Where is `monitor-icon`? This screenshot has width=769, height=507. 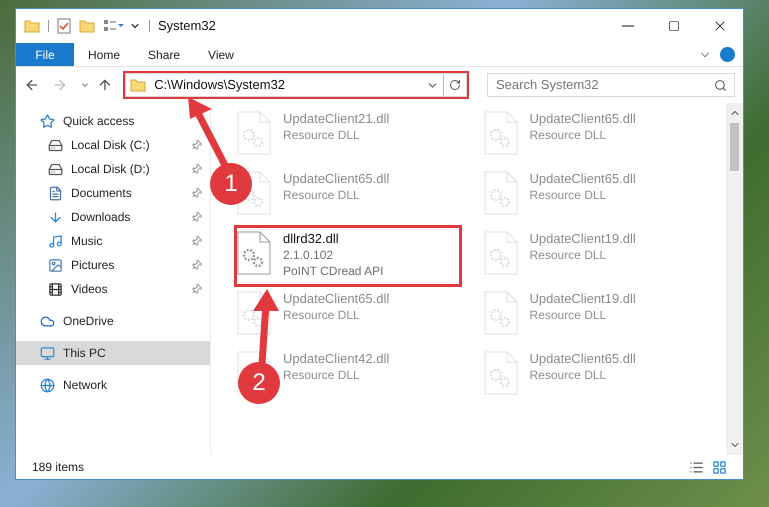
monitor-icon is located at coordinates (47, 353).